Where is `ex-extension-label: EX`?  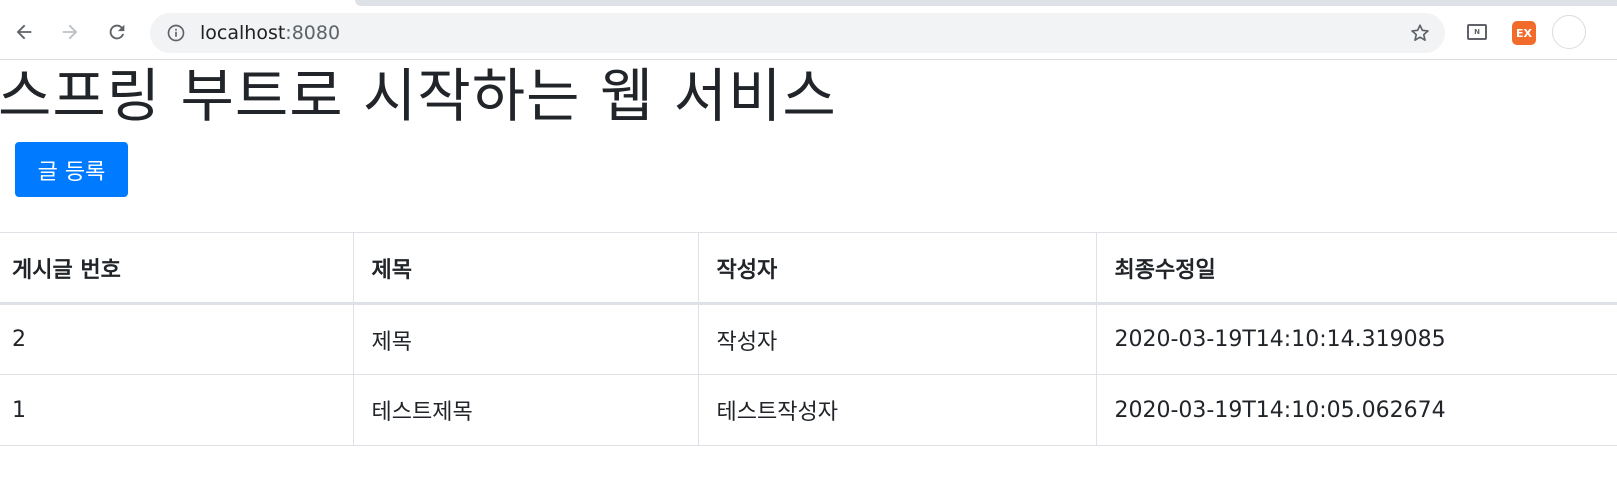
ex-extension-label: EX is located at coordinates (1524, 33).